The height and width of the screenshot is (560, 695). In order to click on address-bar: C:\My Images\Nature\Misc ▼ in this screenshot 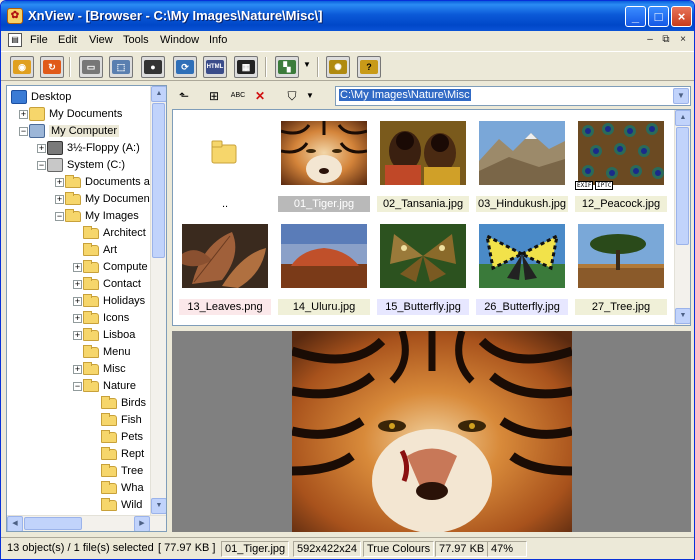, I will do `click(513, 96)`.